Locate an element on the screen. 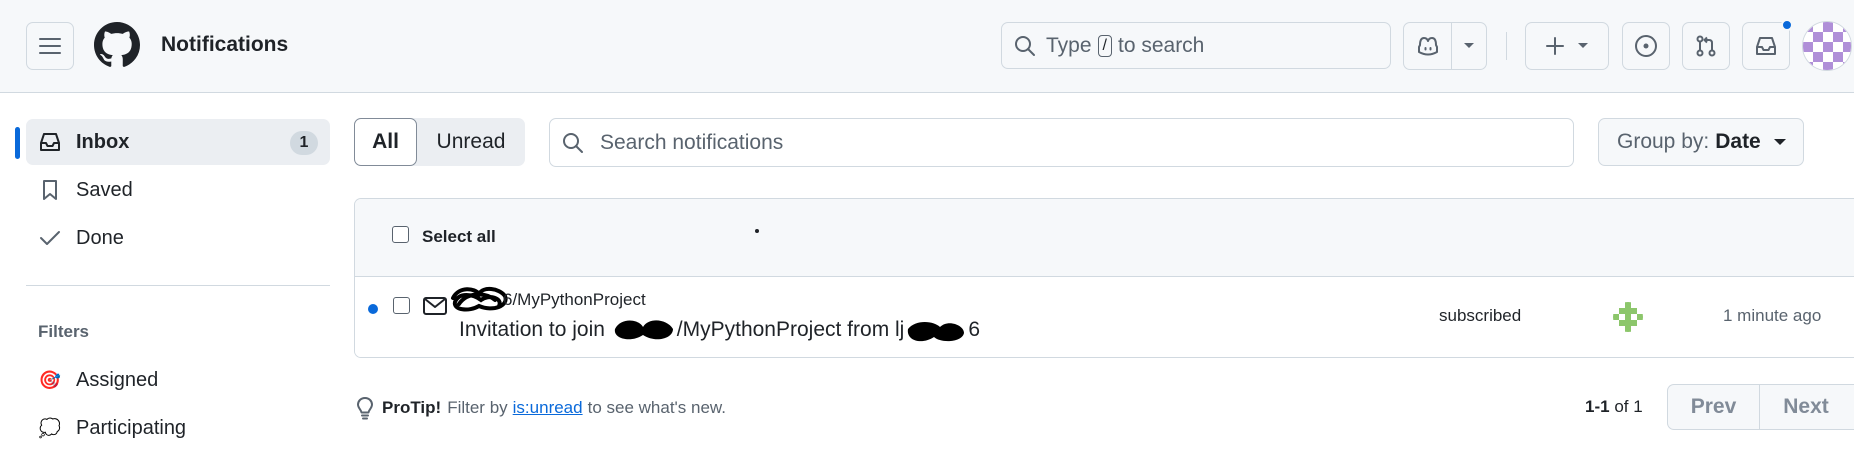 This screenshot has width=1854, height=467. triangle-down-icon is located at coordinates (1779, 142).